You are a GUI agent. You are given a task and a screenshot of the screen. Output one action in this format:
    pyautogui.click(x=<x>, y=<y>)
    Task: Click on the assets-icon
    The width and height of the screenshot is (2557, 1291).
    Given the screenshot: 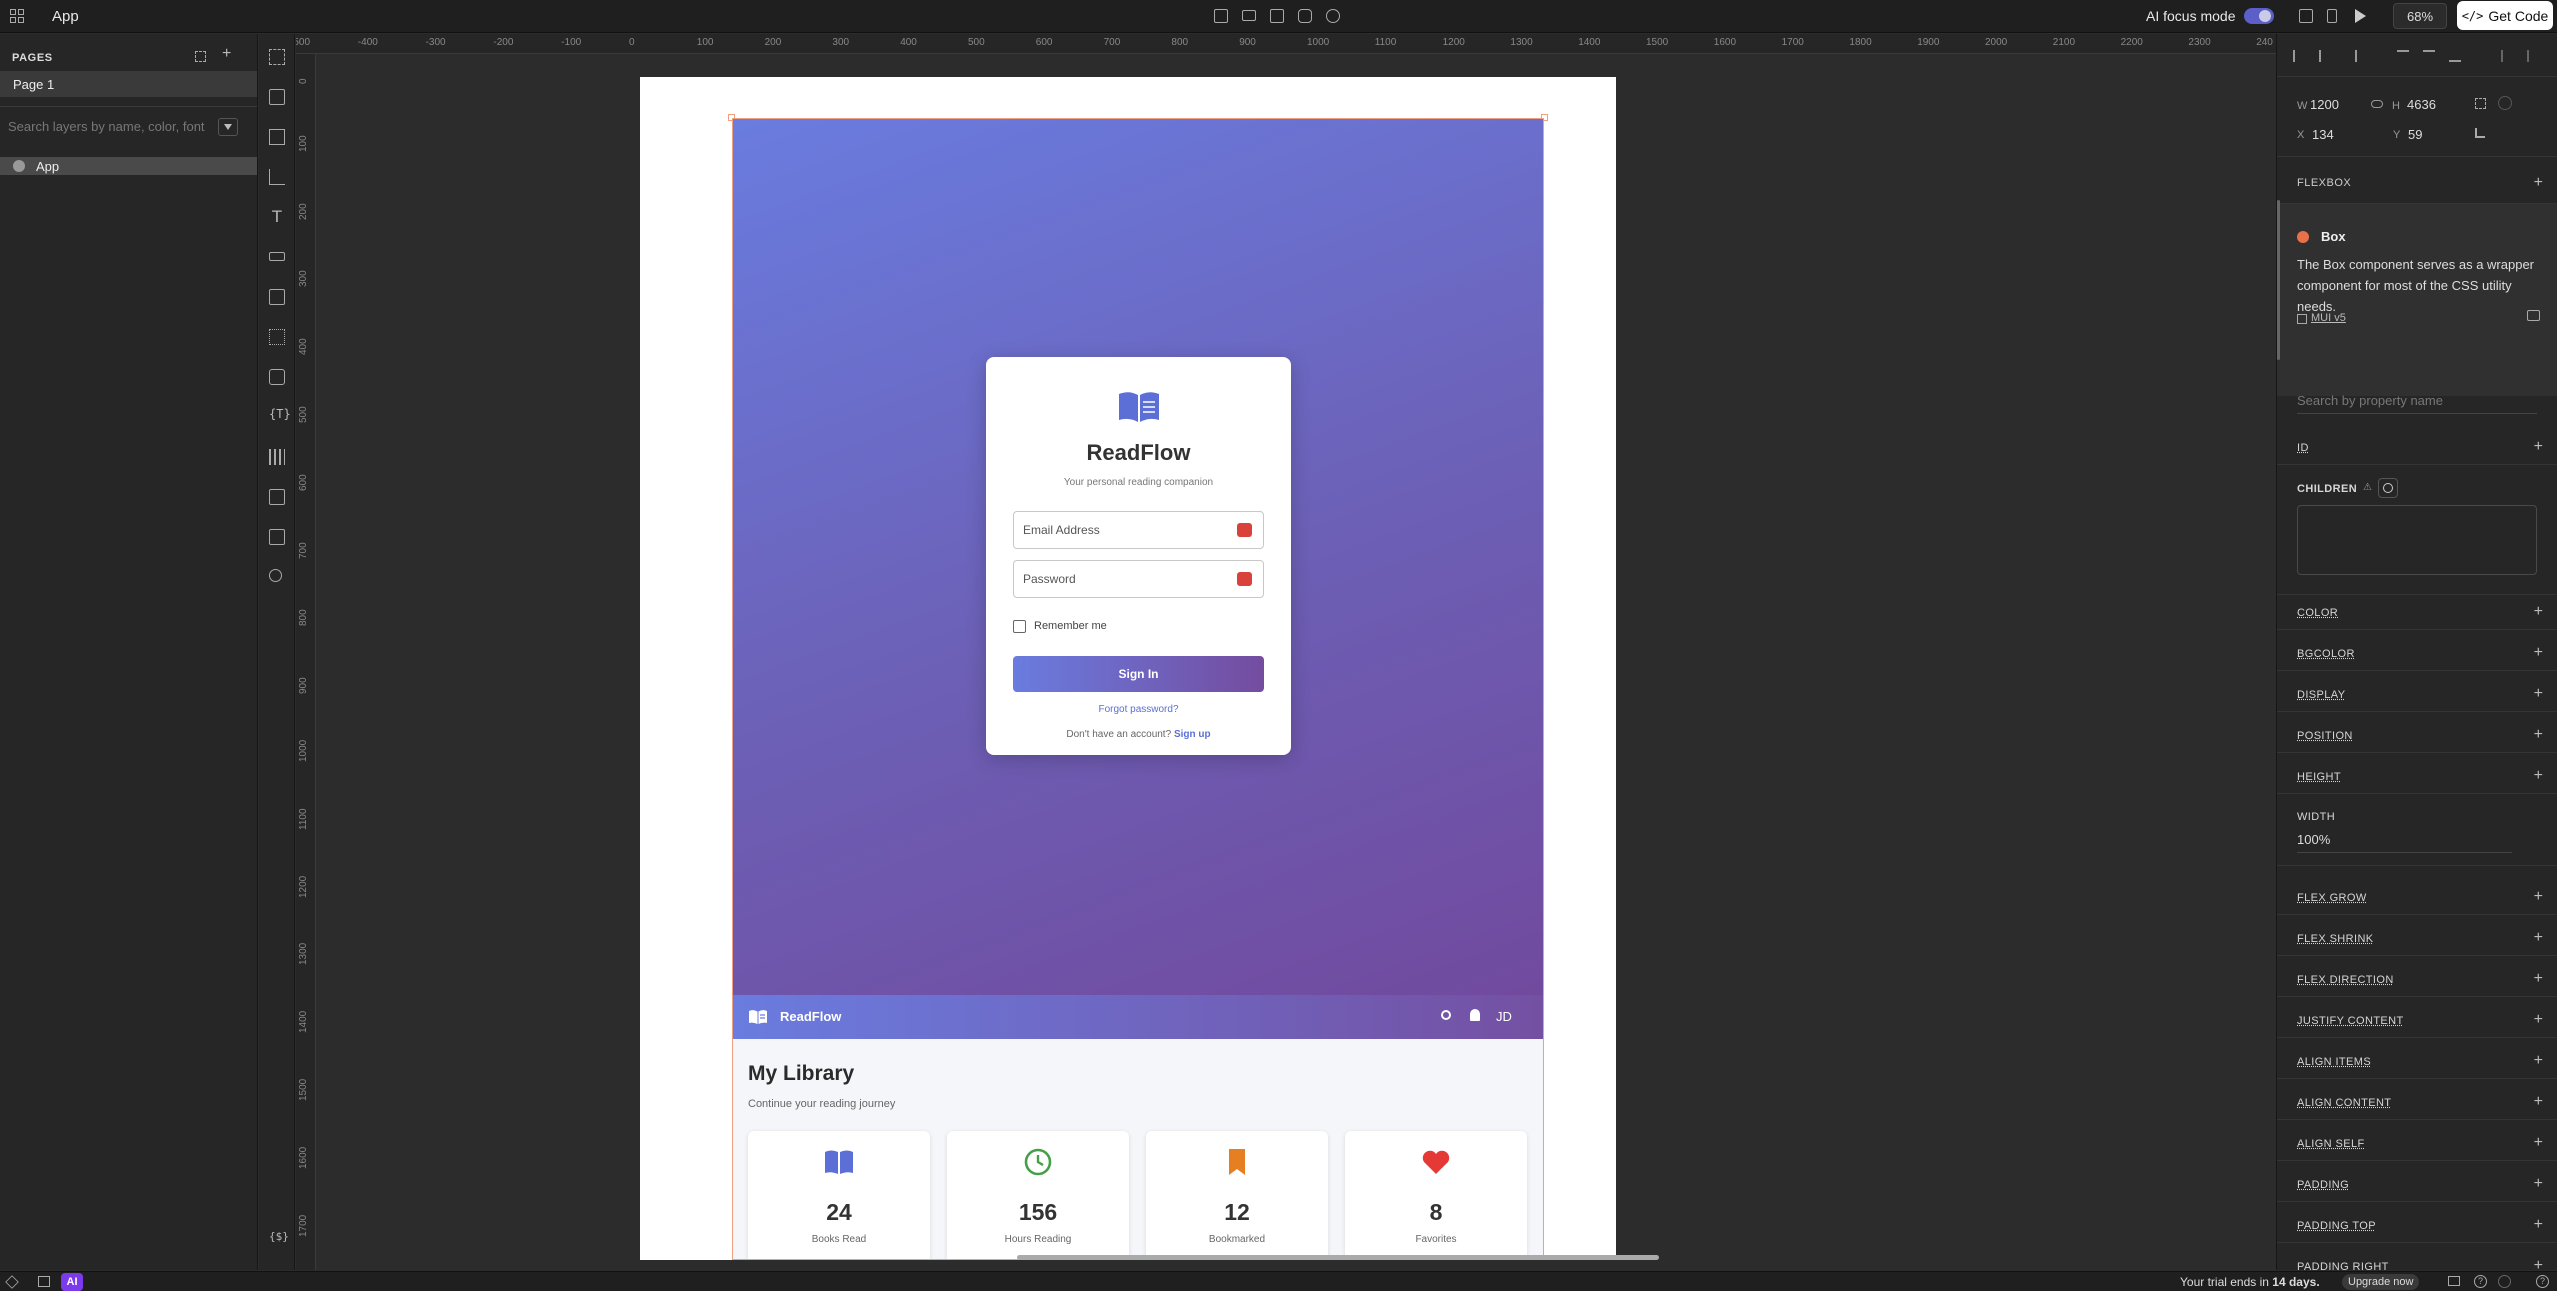 What is the action you would take?
    pyautogui.click(x=44, y=1281)
    